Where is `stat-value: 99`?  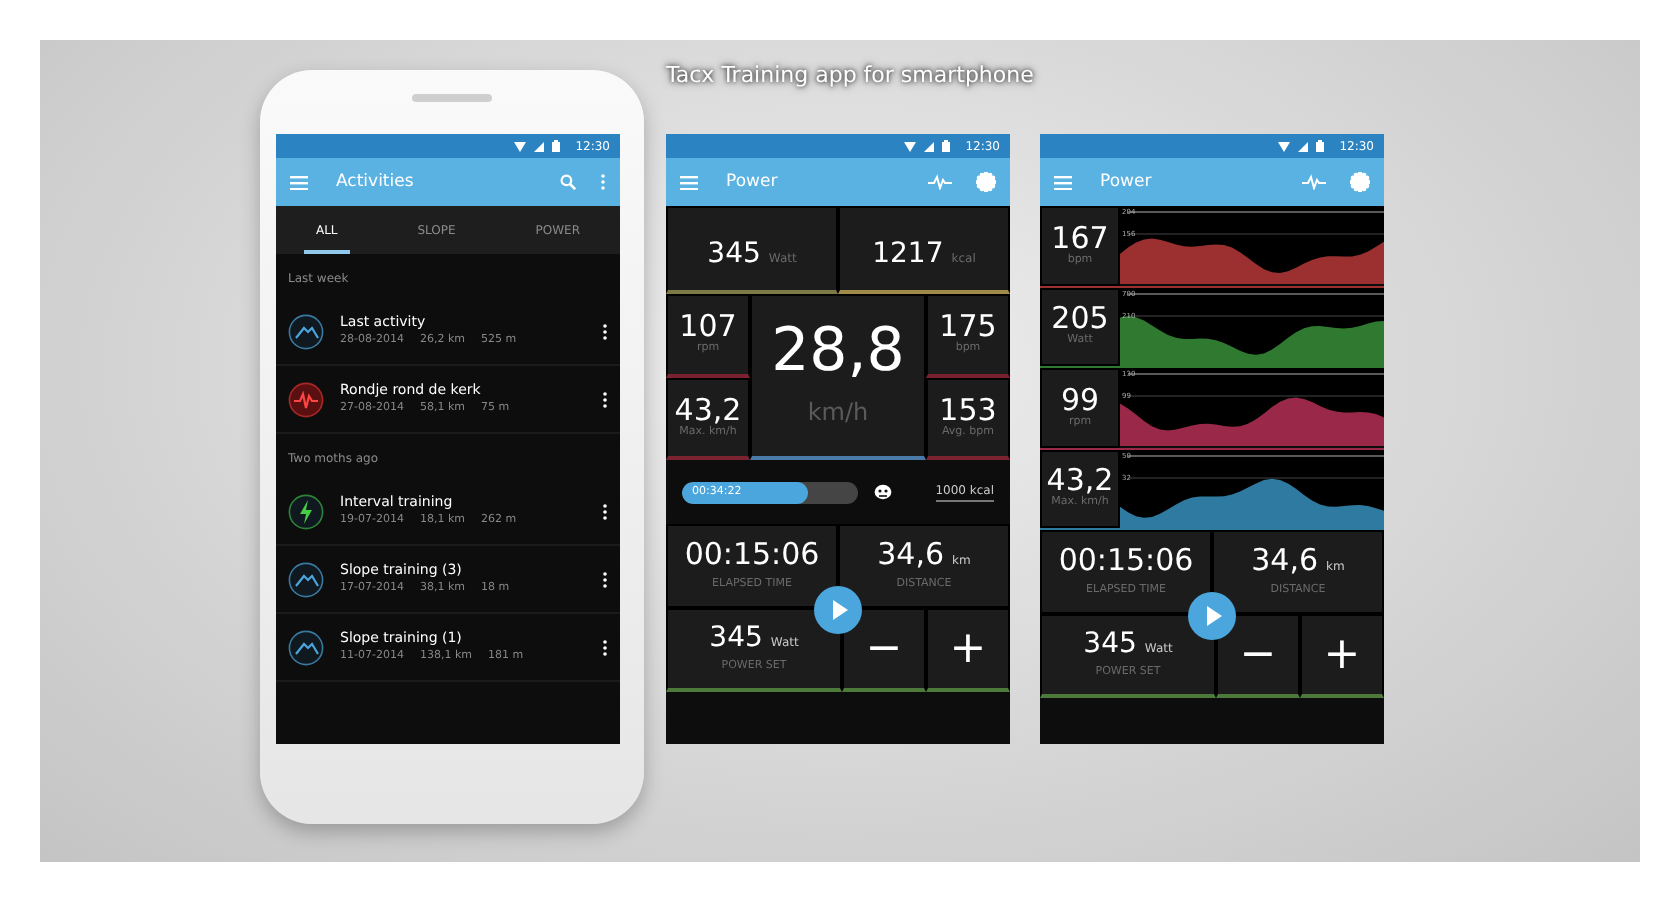 stat-value: 99 is located at coordinates (1080, 400).